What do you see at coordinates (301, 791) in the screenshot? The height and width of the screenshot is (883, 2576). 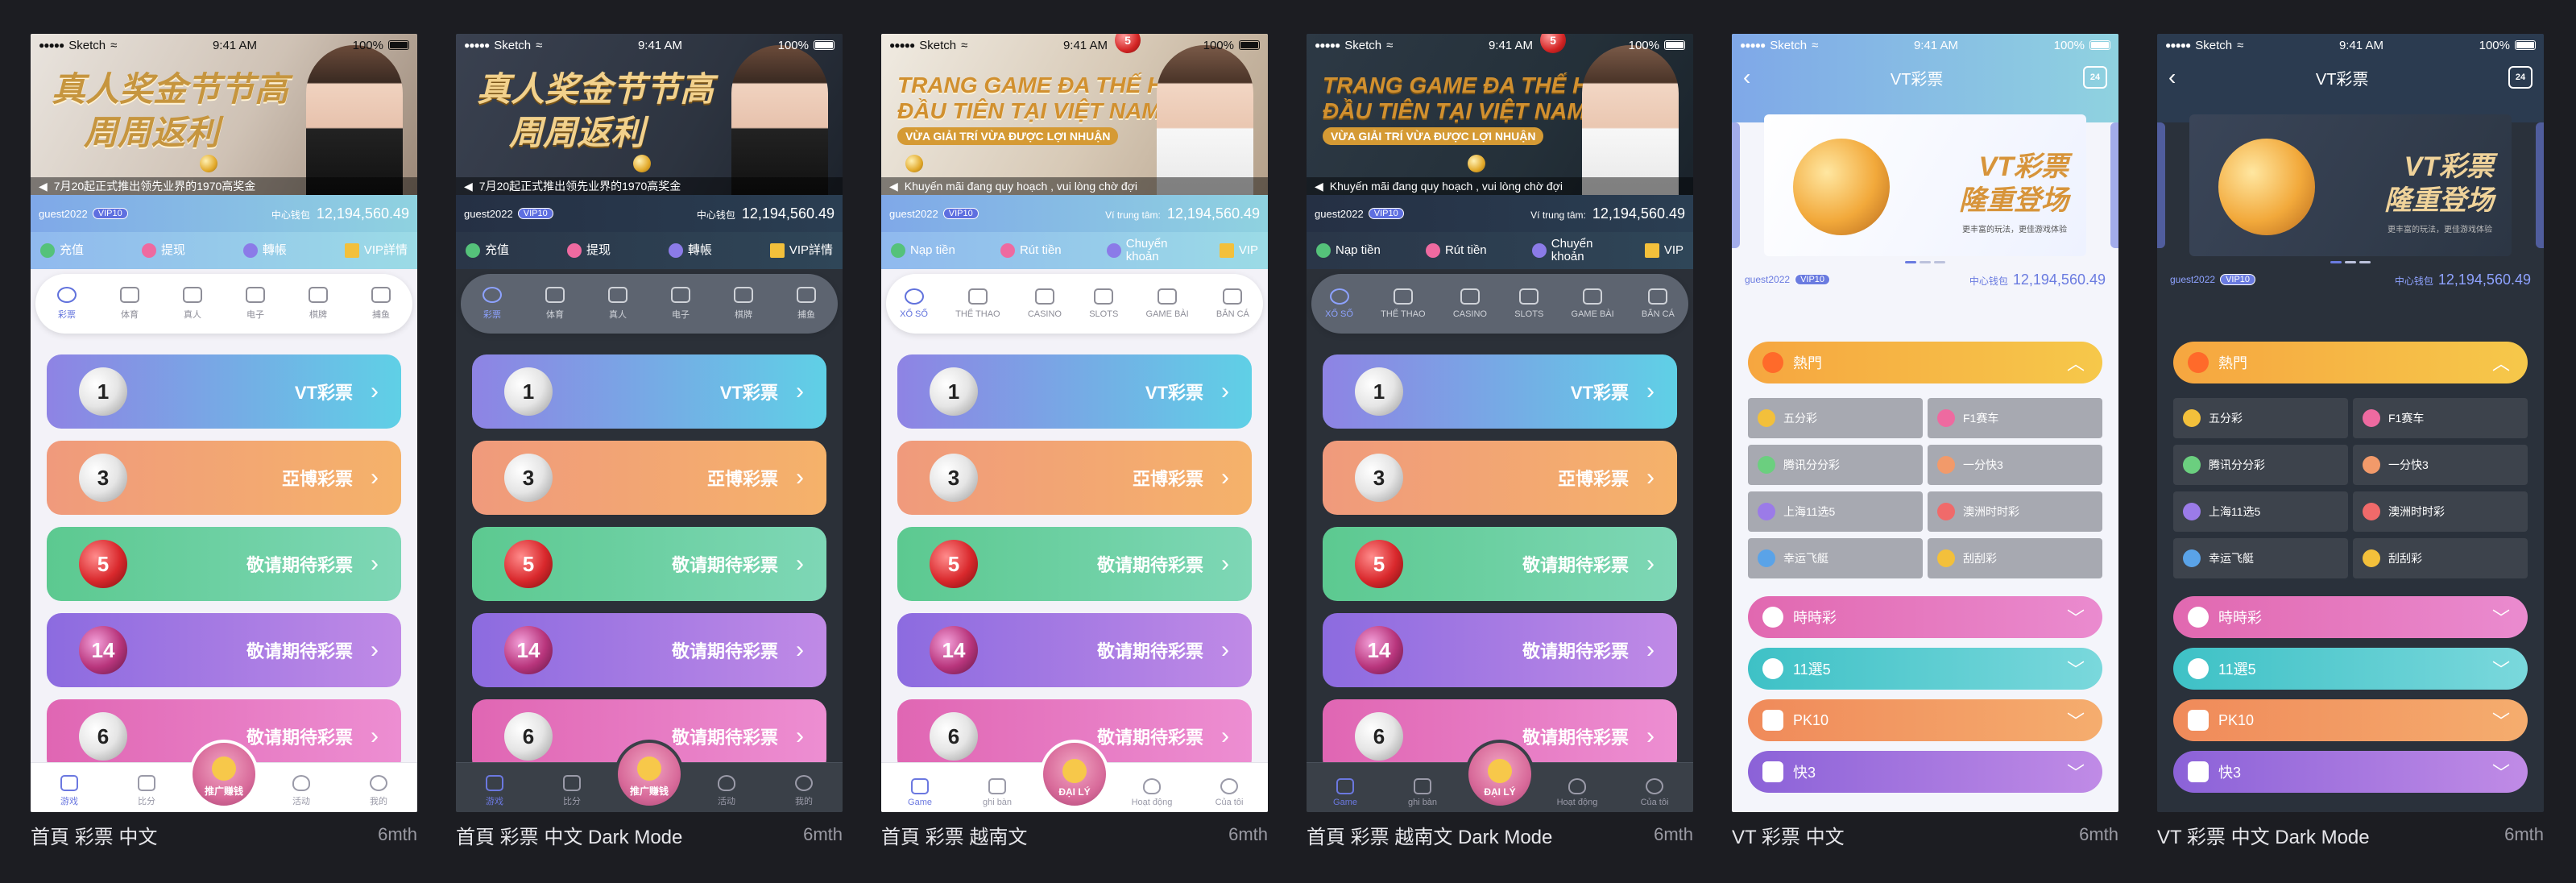 I see `tab-events: 活动` at bounding box center [301, 791].